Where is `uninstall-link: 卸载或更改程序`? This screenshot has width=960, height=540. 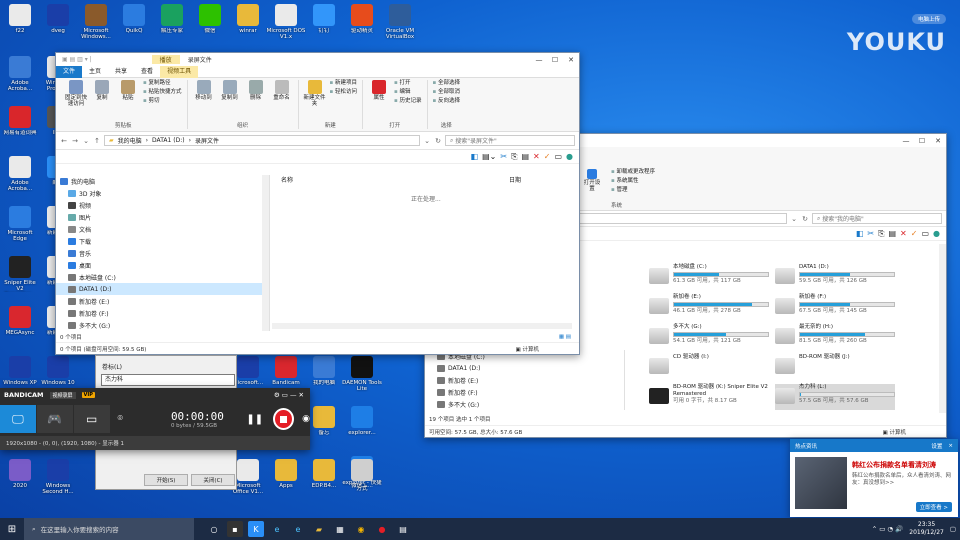 uninstall-link: 卸载或更改程序 is located at coordinates (633, 172).